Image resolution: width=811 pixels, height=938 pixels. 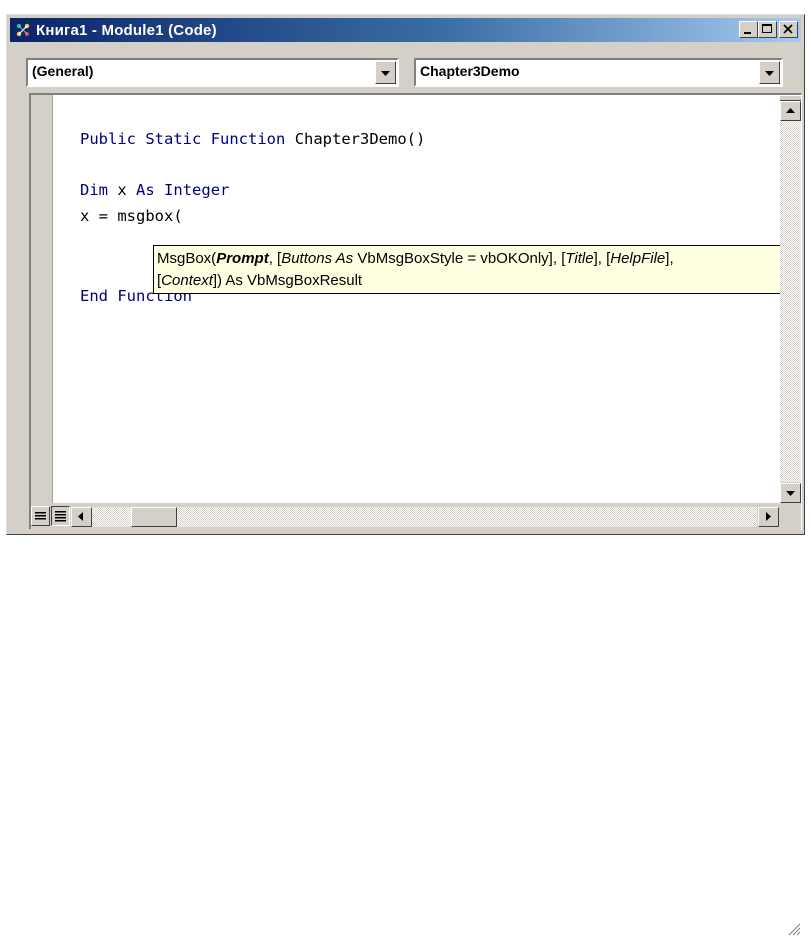 I want to click on code-line: Dim x As Integer, so click(x=154, y=190).